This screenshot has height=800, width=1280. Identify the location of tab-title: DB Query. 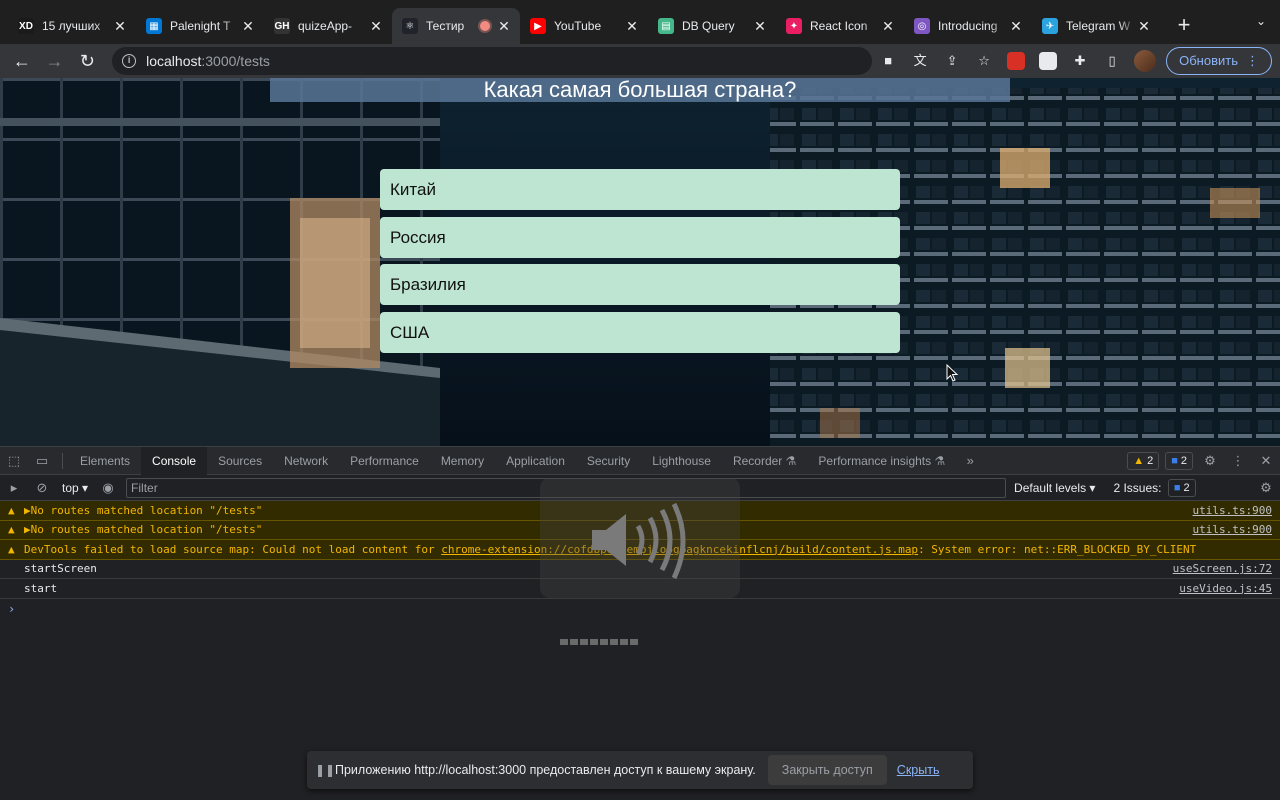
(708, 26).